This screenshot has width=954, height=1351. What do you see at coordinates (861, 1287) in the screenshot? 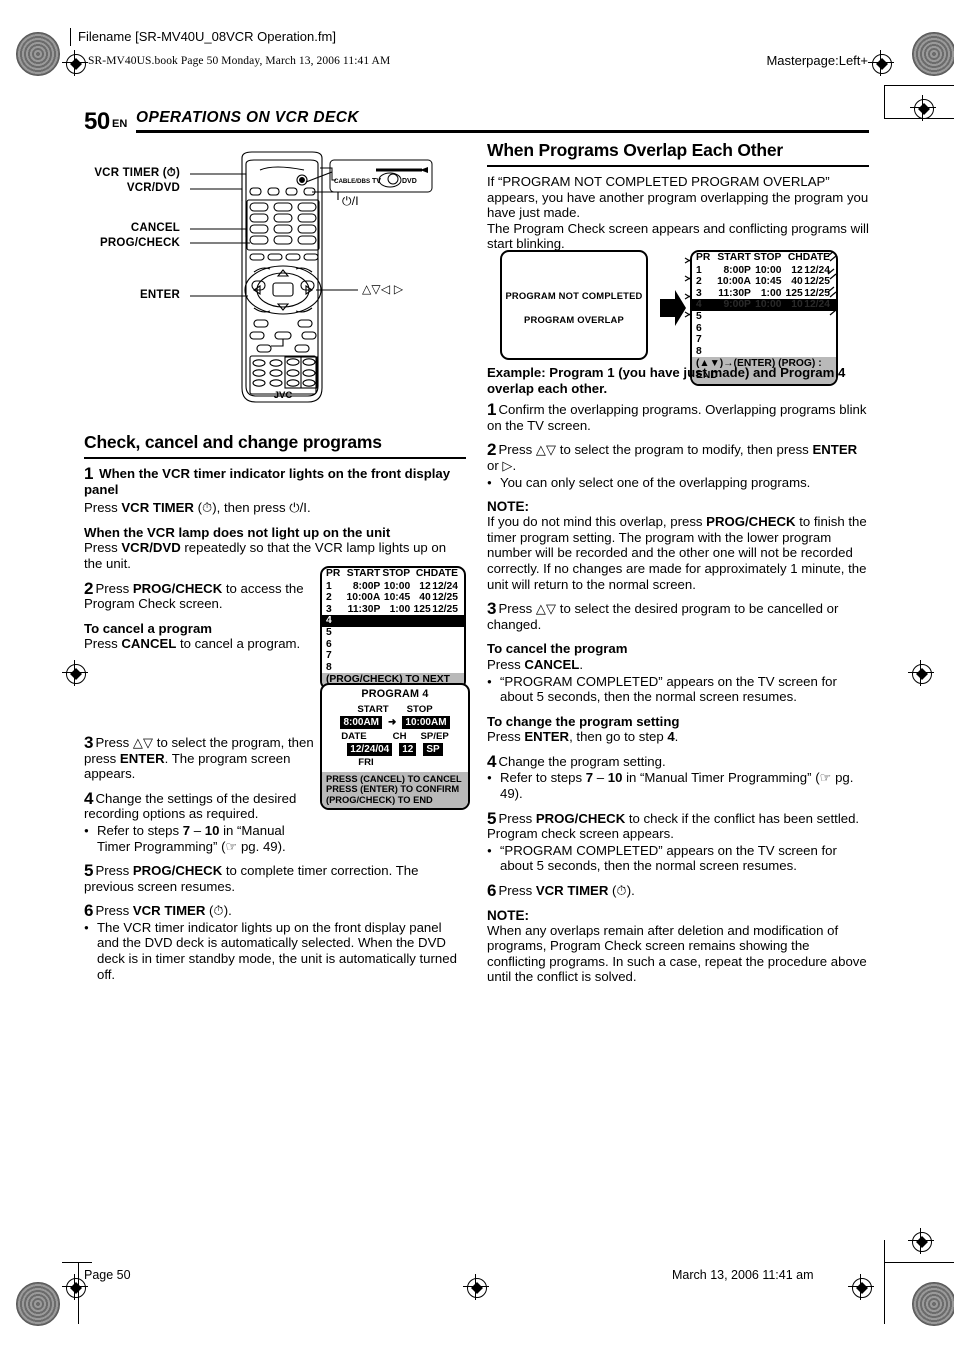
I see `reg-mark-br` at bounding box center [861, 1287].